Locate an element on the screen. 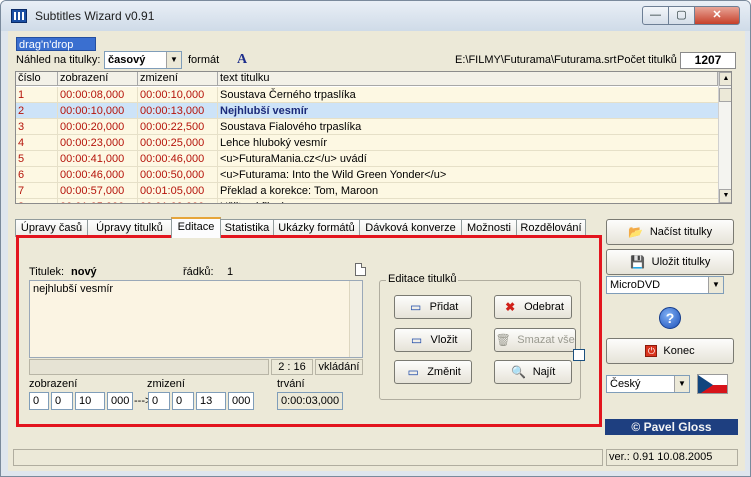 The image size is (751, 477). power-icon: ⏻ is located at coordinates (651, 351).